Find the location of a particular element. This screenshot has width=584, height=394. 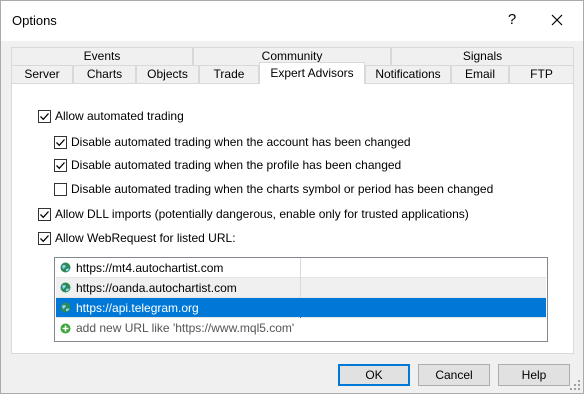

allow-webrequest-option: Allow WebRequest for listed URL: is located at coordinates (137, 238).